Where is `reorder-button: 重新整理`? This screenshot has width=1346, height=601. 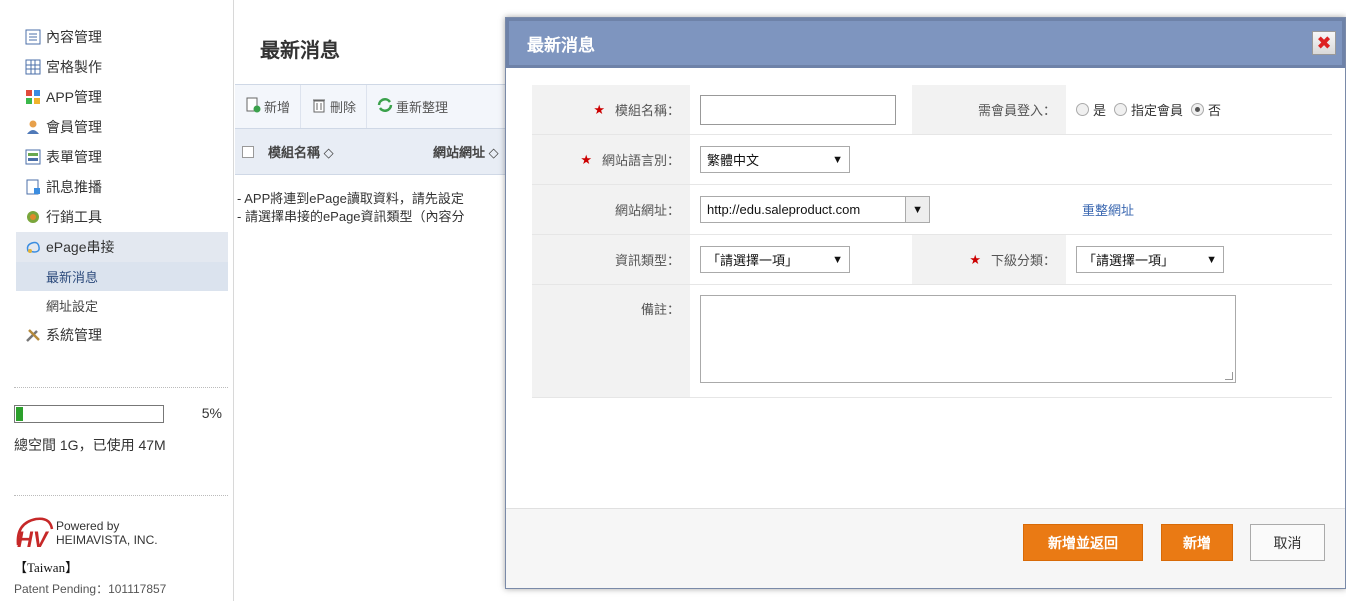 reorder-button: 重新整理 is located at coordinates (412, 106).